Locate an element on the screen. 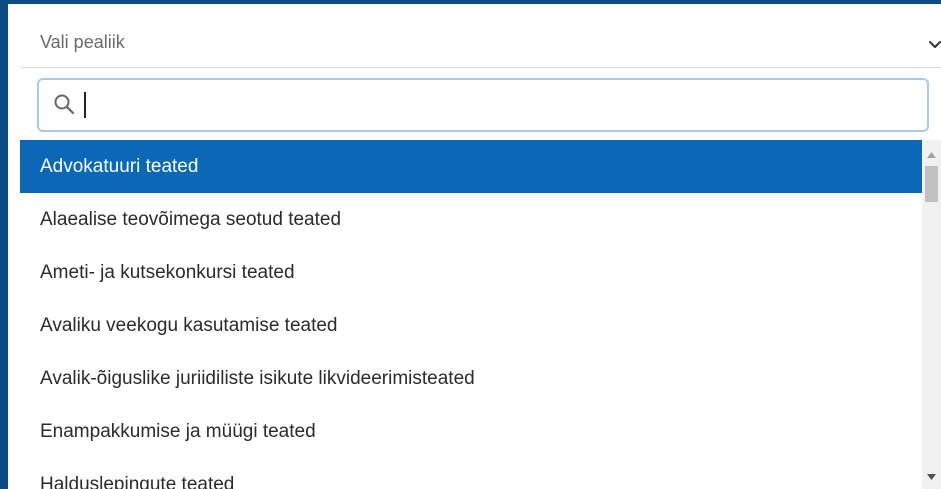 The width and height of the screenshot is (941, 489). list-item: Halduslepingute teated is located at coordinates (471, 473).